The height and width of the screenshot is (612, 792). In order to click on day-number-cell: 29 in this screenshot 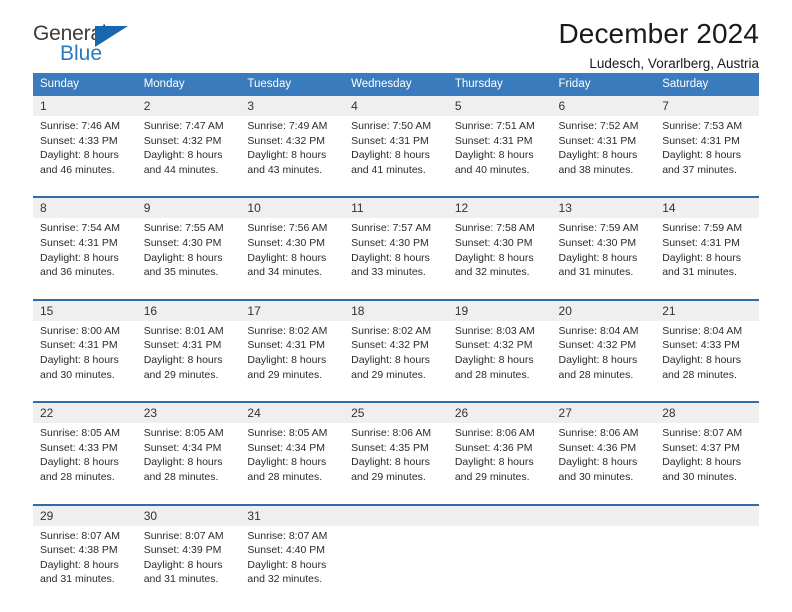, I will do `click(85, 514)`.